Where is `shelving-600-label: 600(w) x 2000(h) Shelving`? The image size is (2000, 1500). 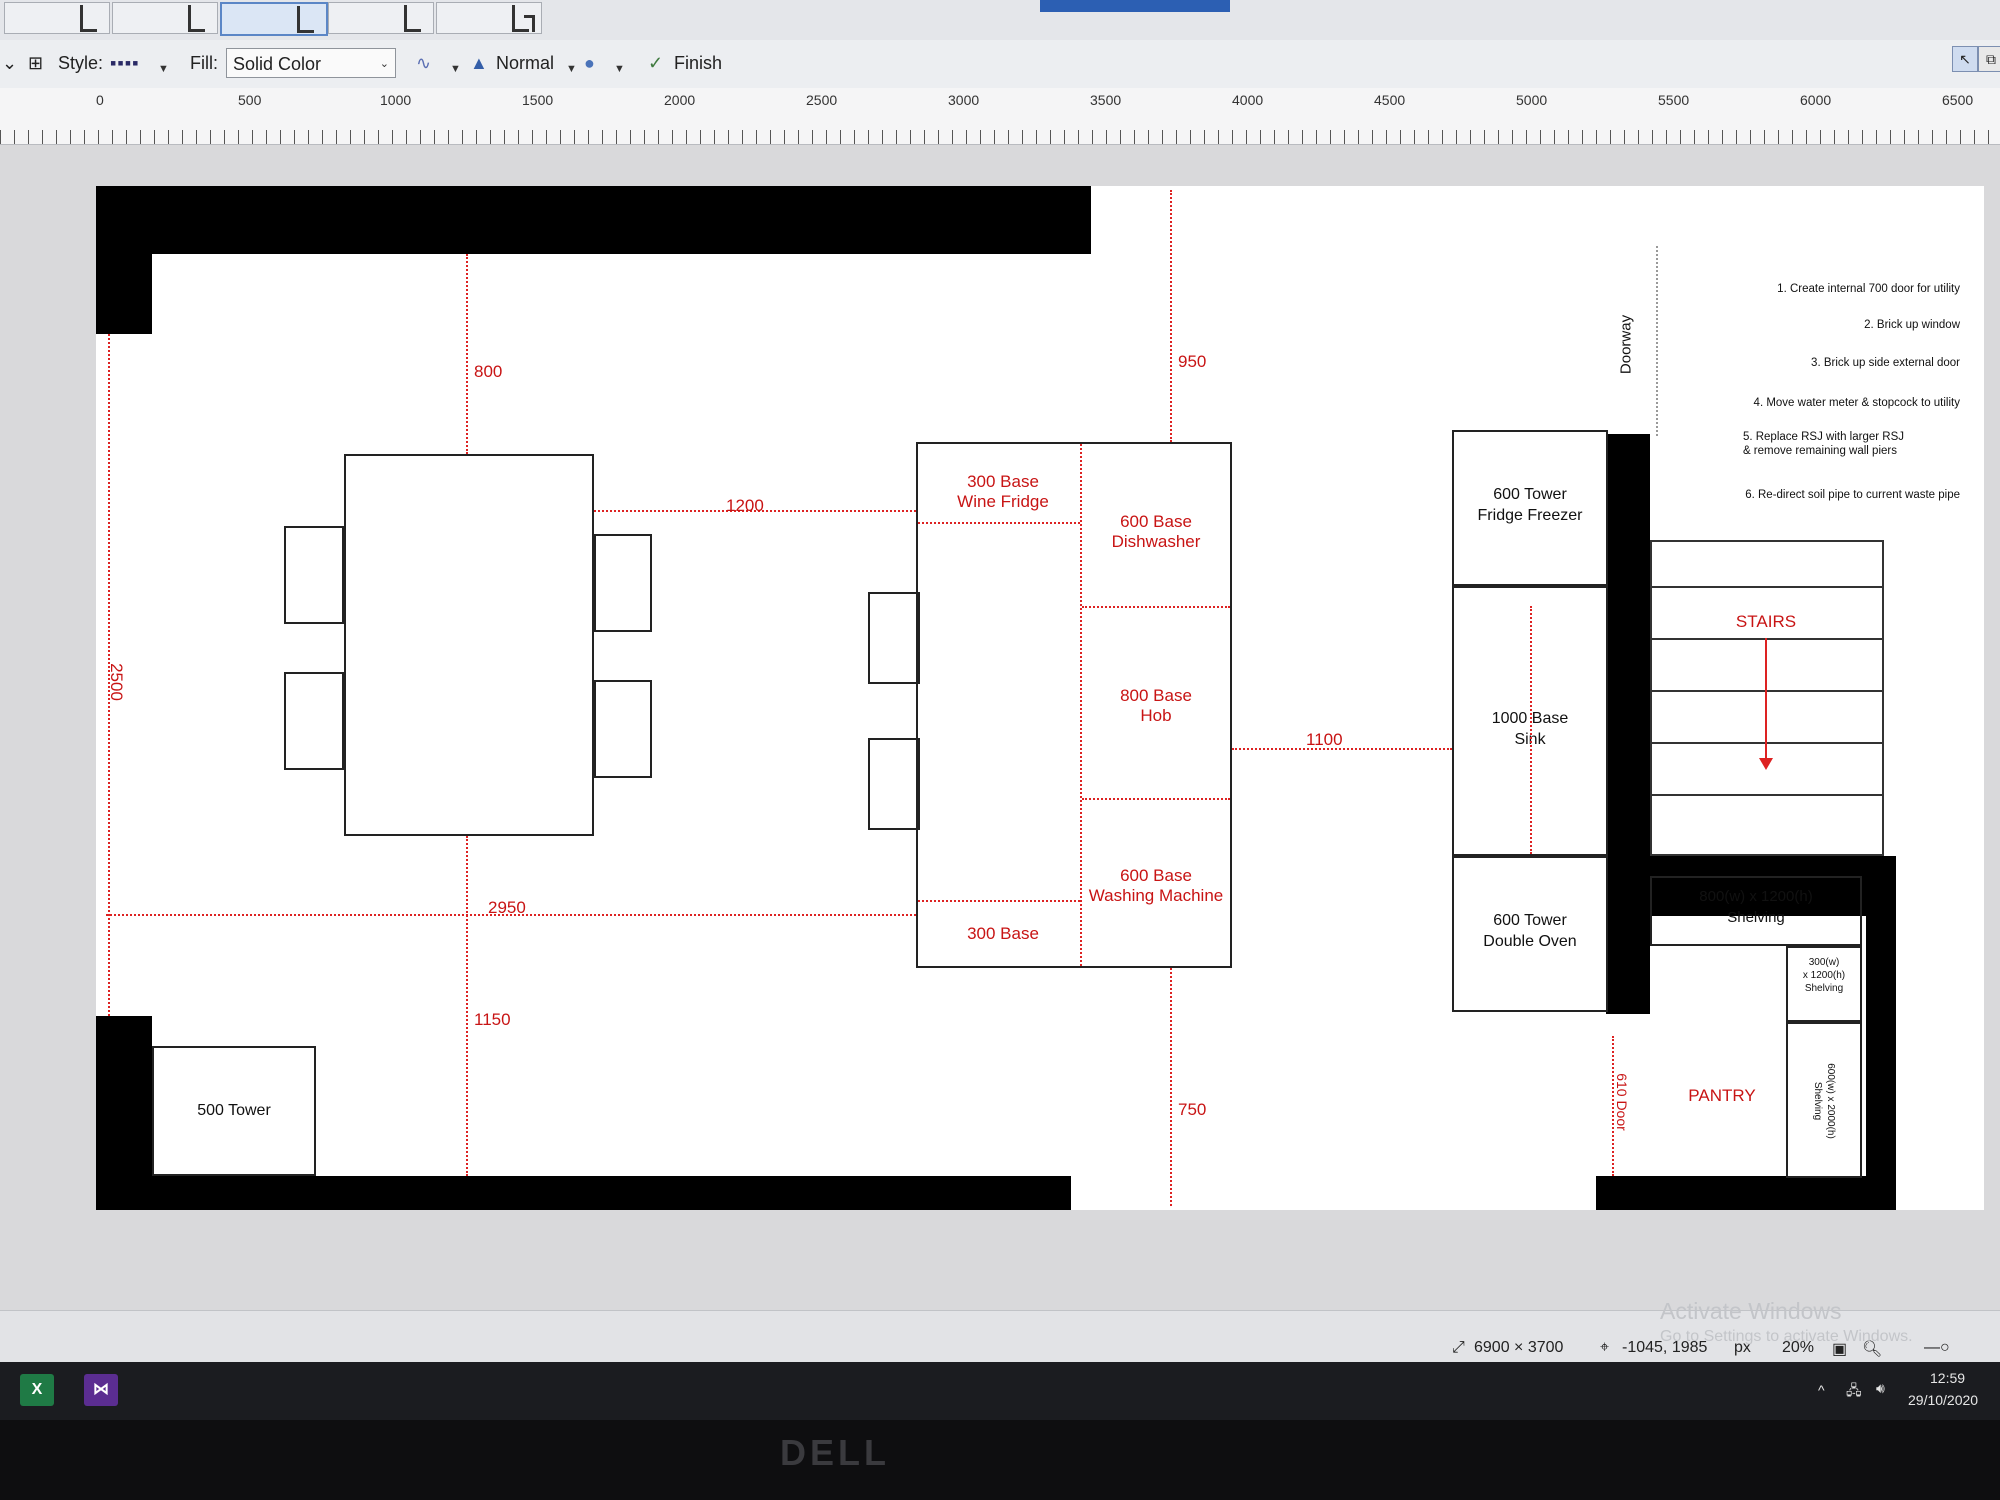
shelving-600-label: 600(w) x 2000(h) Shelving is located at coordinates (1824, 1101).